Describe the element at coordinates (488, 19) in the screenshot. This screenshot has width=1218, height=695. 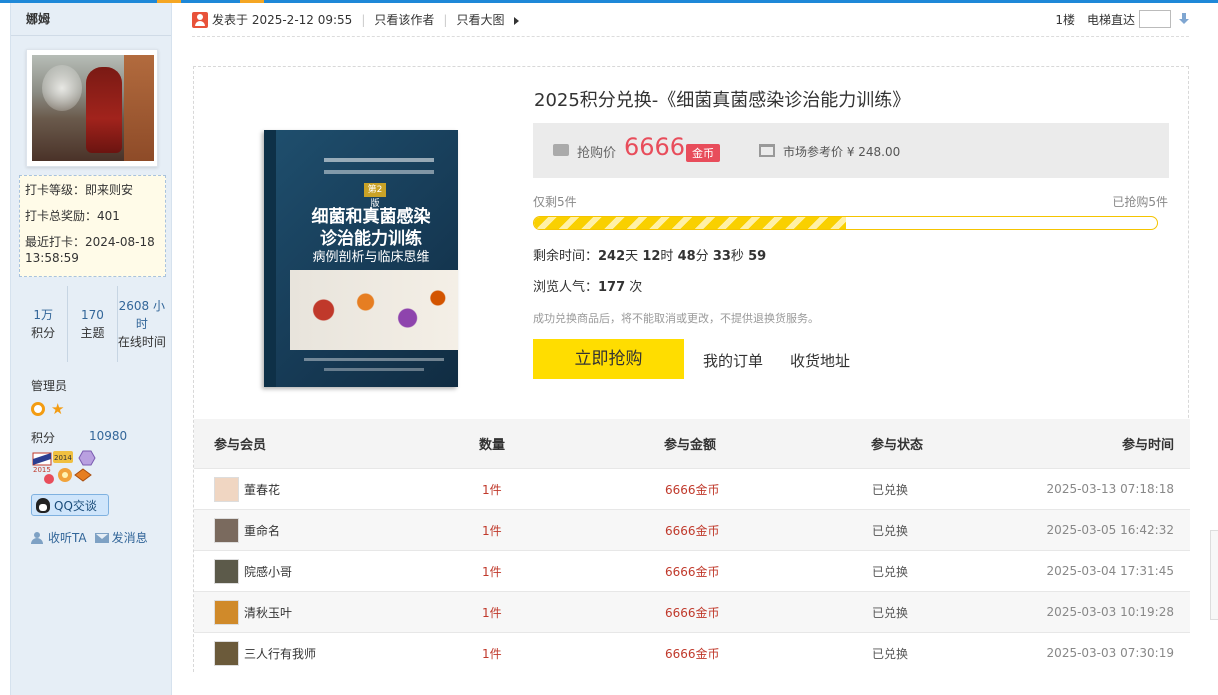
I see `big-image-link: 只看大图` at that location.